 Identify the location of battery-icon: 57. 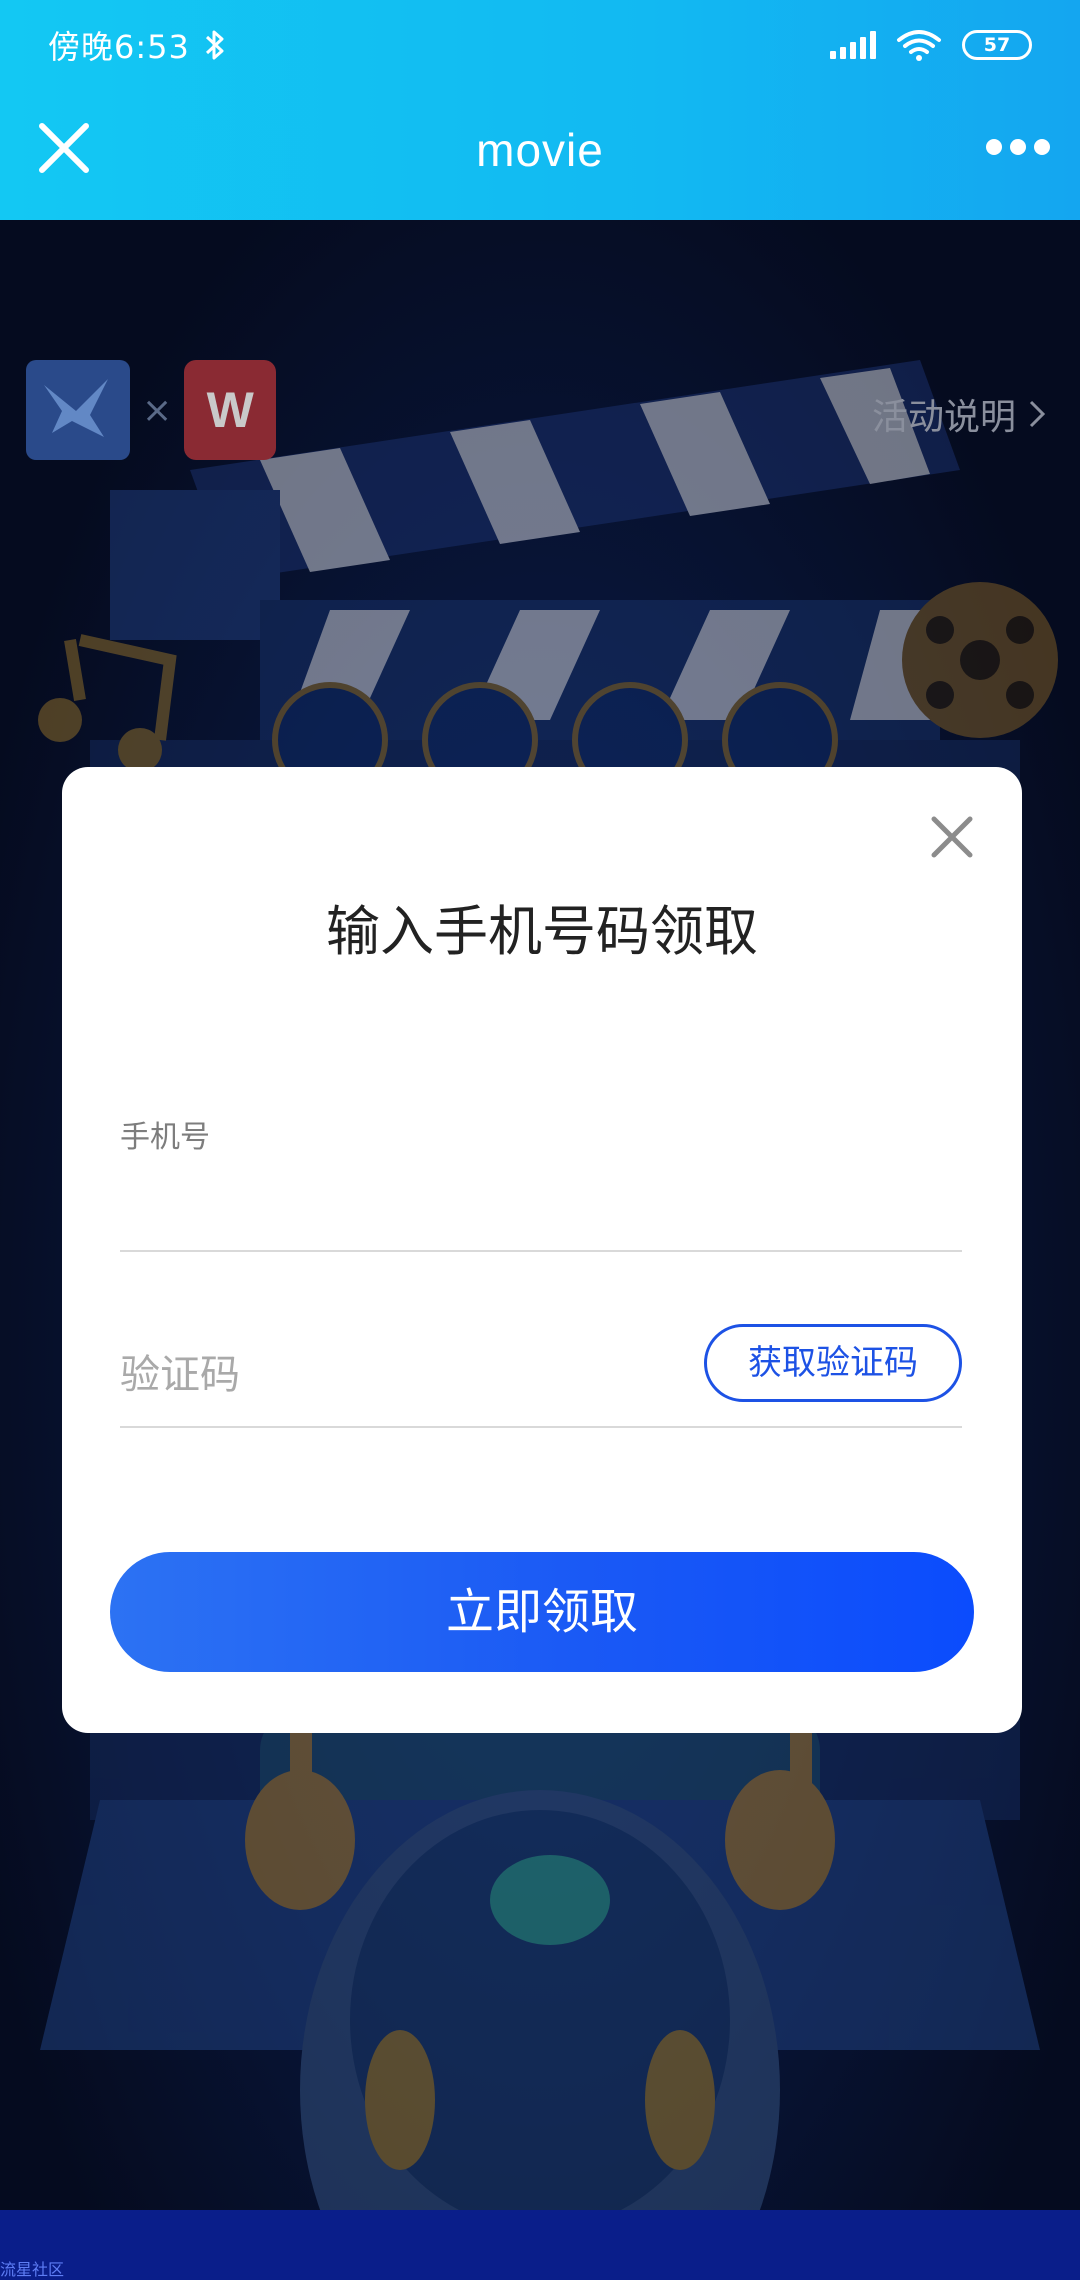
(997, 45).